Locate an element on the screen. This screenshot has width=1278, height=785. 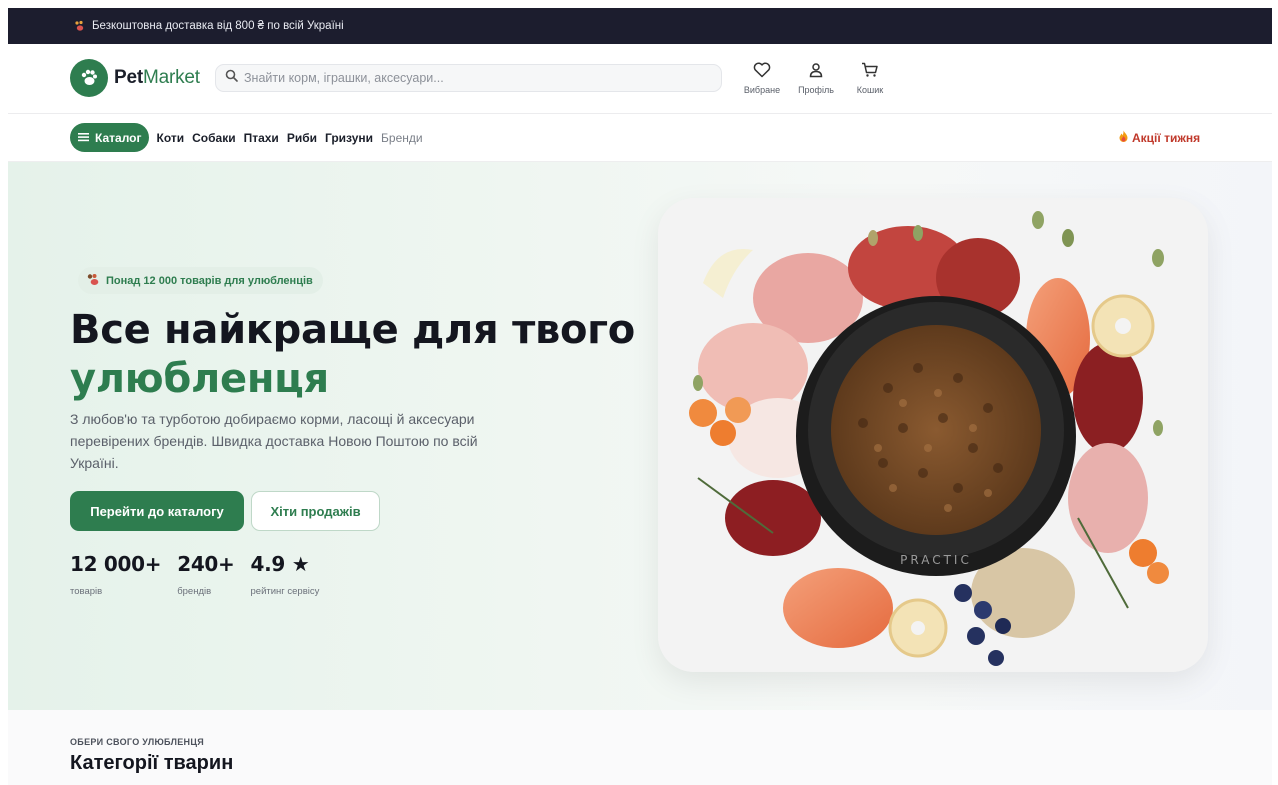
logo: PetMarket is located at coordinates (135, 78).